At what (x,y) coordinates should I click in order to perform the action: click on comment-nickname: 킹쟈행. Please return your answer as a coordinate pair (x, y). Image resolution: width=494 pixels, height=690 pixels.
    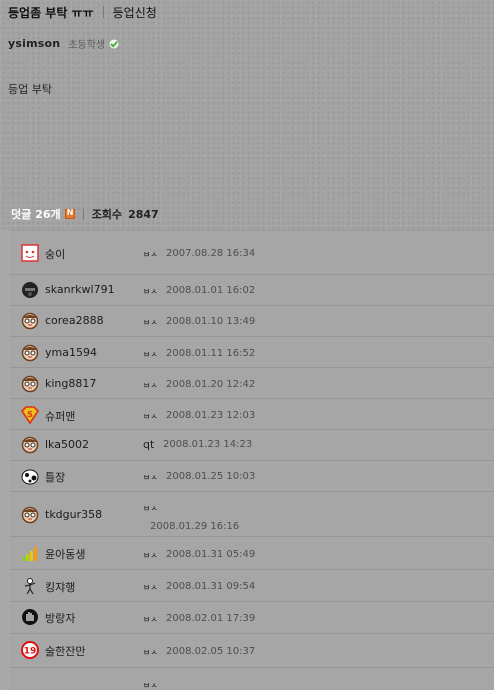
    Looking at the image, I should click on (60, 587).